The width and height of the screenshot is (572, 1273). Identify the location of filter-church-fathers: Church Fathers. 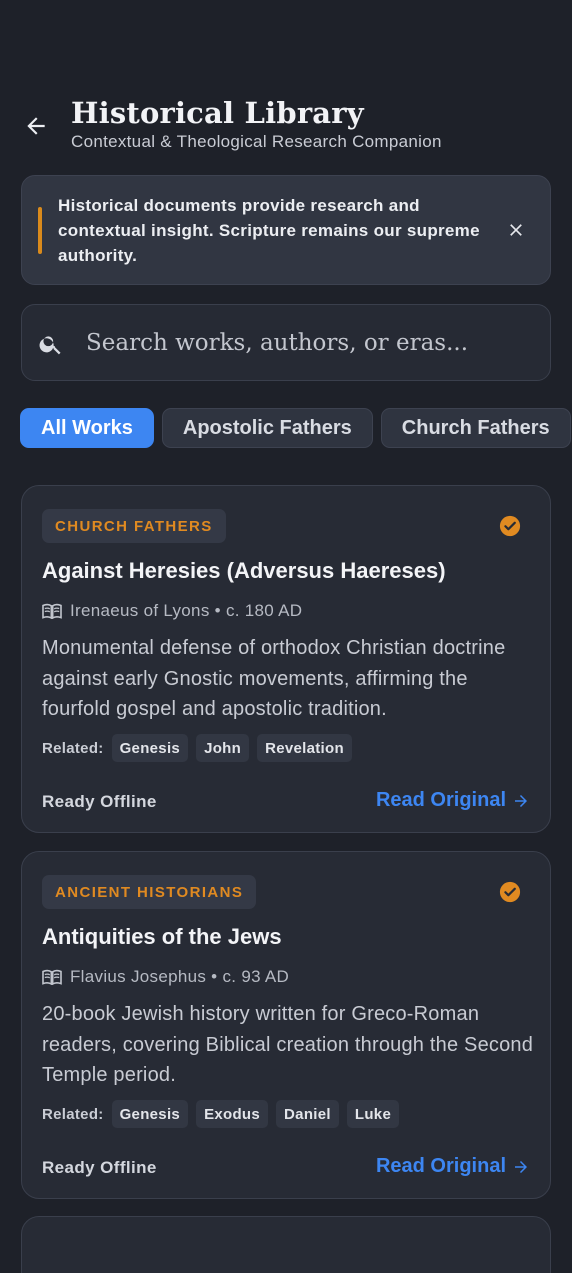
(475, 428).